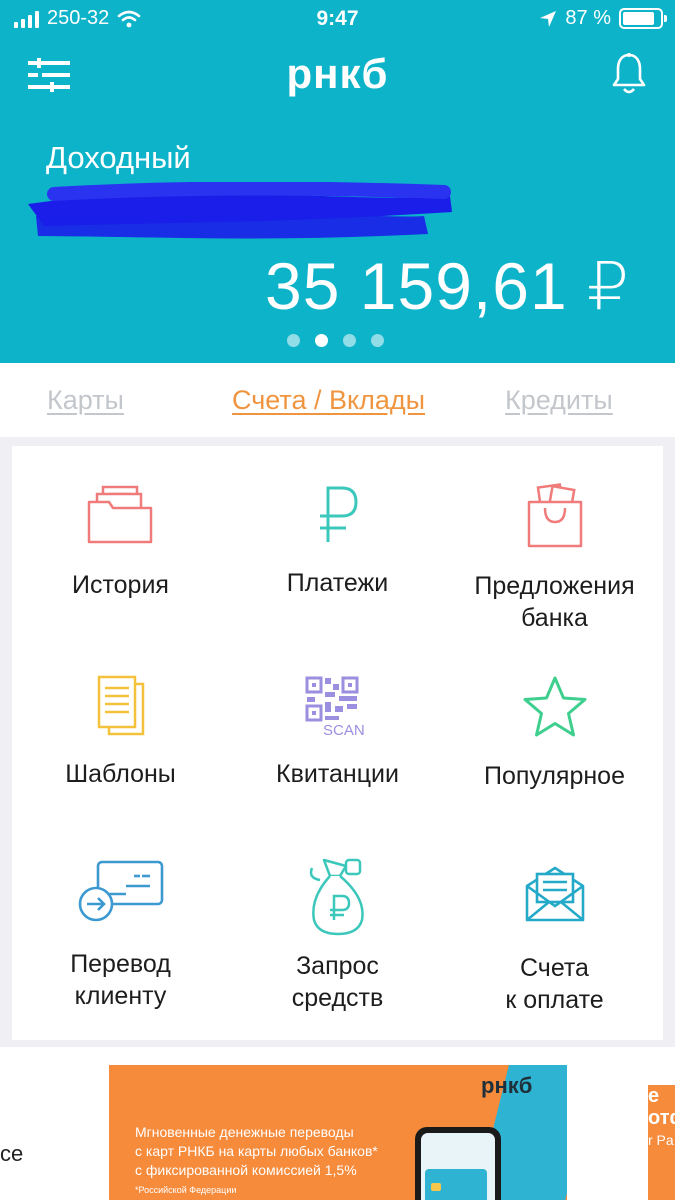 This screenshot has width=675, height=1200. Describe the element at coordinates (337, 583) in the screenshot. I see `tile-payments-label: Платежи` at that location.